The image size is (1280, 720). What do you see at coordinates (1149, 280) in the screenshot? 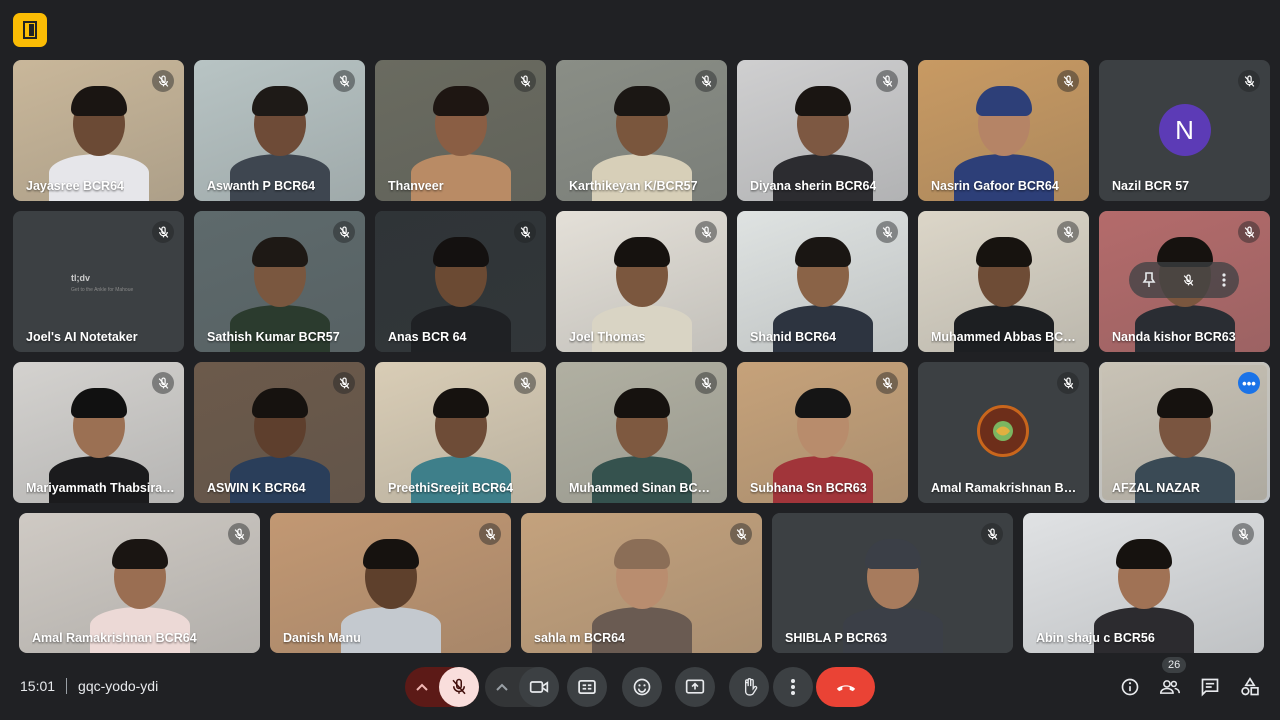
I see `pin-icon` at bounding box center [1149, 280].